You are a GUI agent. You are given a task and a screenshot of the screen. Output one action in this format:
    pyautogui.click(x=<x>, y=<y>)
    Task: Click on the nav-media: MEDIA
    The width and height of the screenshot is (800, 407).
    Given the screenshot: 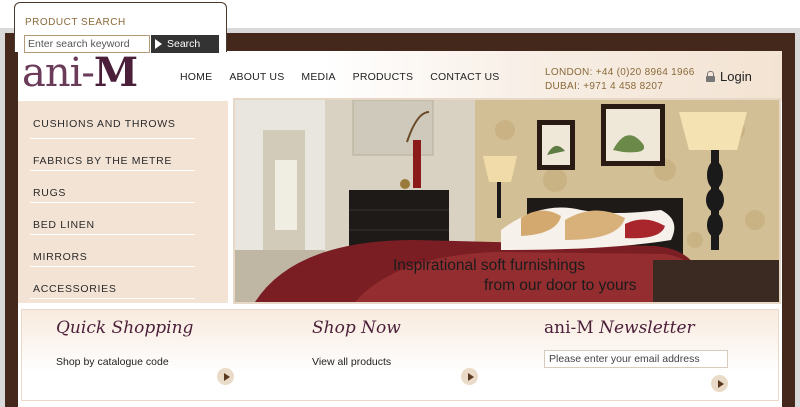 What is the action you would take?
    pyautogui.click(x=318, y=77)
    